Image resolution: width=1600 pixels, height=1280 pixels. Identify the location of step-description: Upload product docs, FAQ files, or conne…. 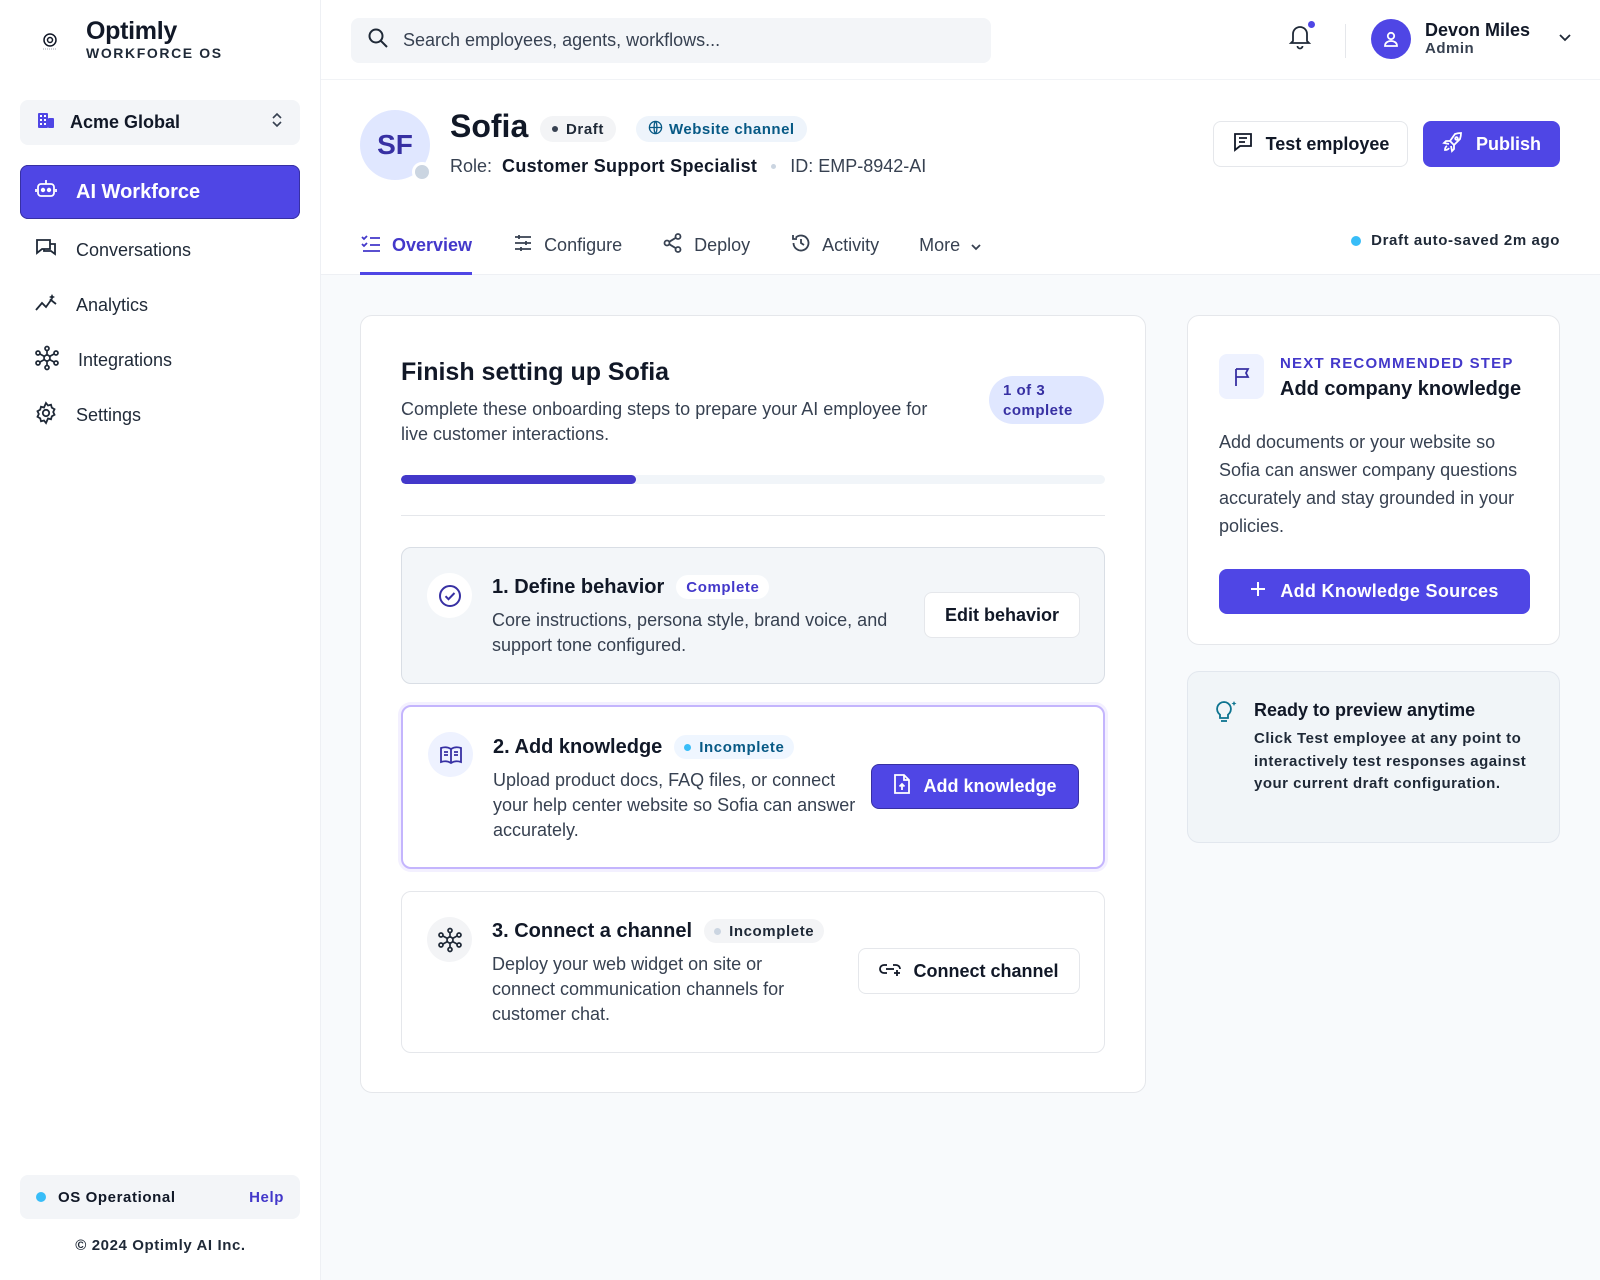
(674, 805).